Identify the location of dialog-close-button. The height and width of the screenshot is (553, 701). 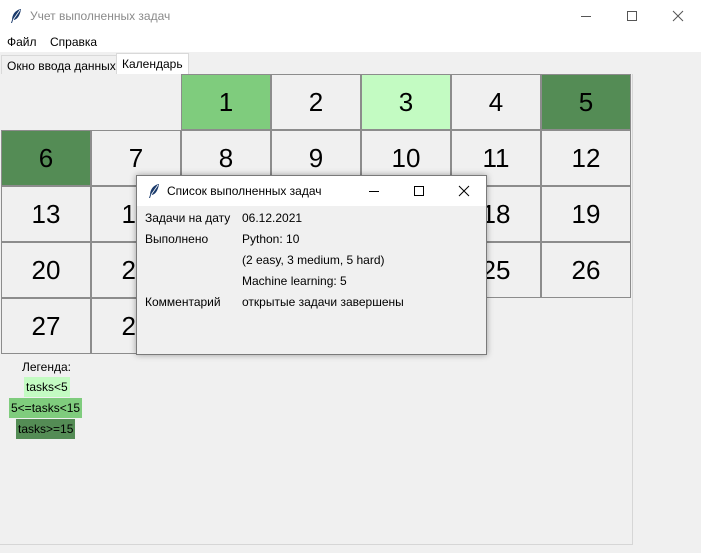
(463, 191).